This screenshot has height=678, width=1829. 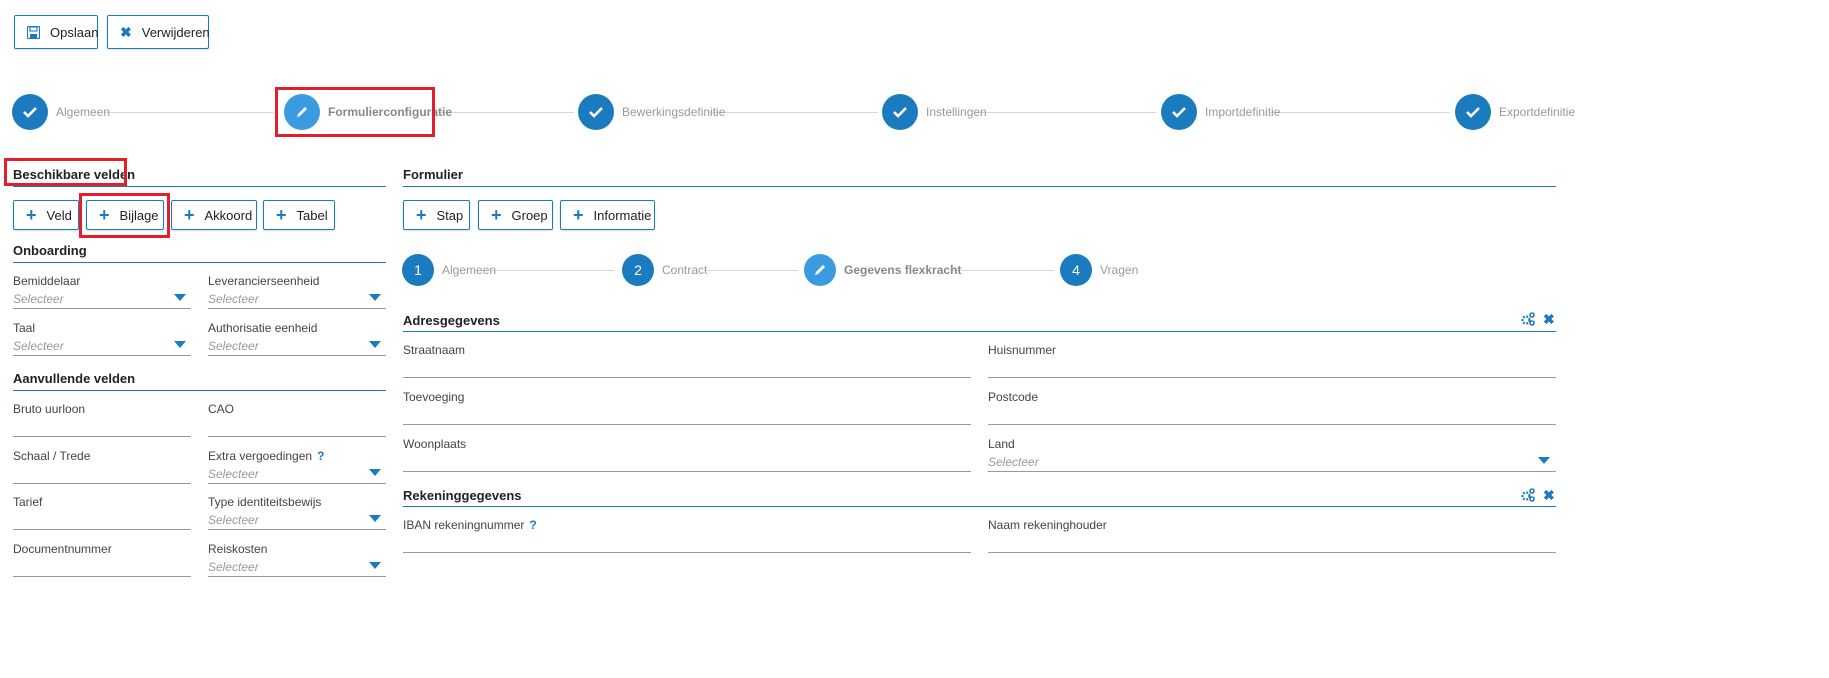 I want to click on add-groep-button: + Groep, so click(x=515, y=215).